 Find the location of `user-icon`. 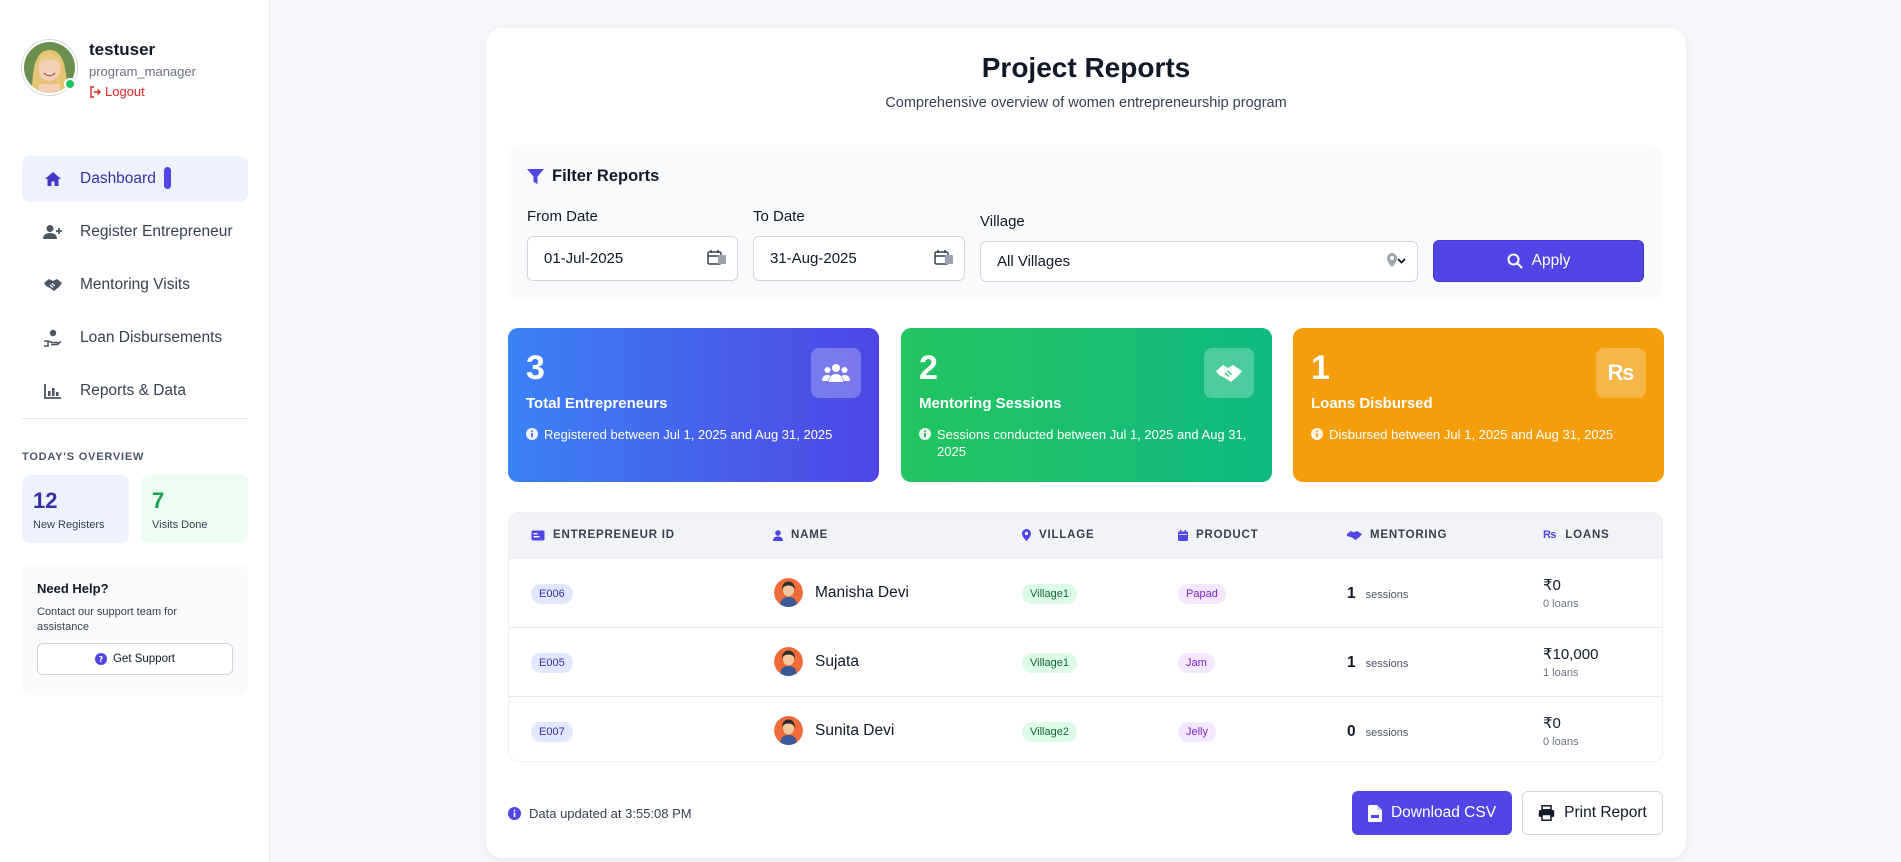

user-icon is located at coordinates (778, 535).